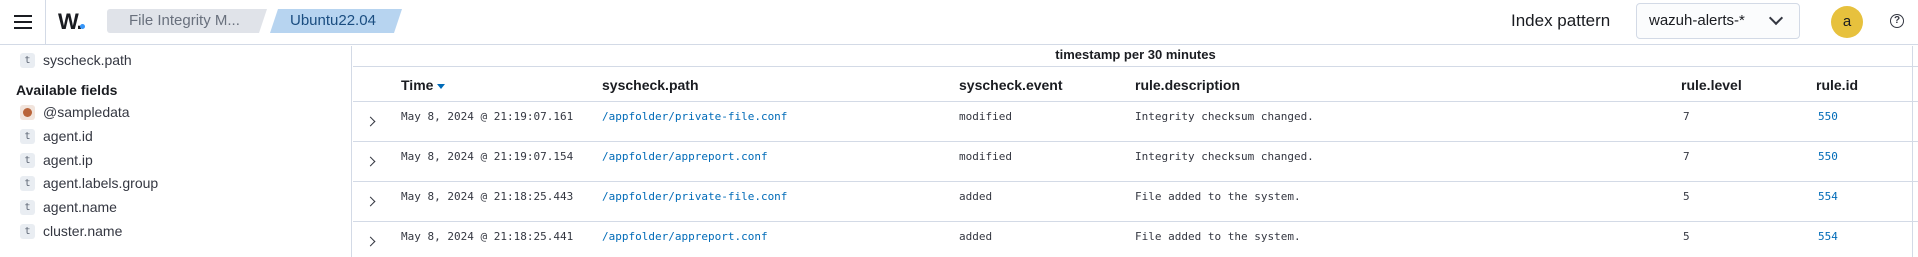  What do you see at coordinates (23, 22) in the screenshot?
I see `menu-icon` at bounding box center [23, 22].